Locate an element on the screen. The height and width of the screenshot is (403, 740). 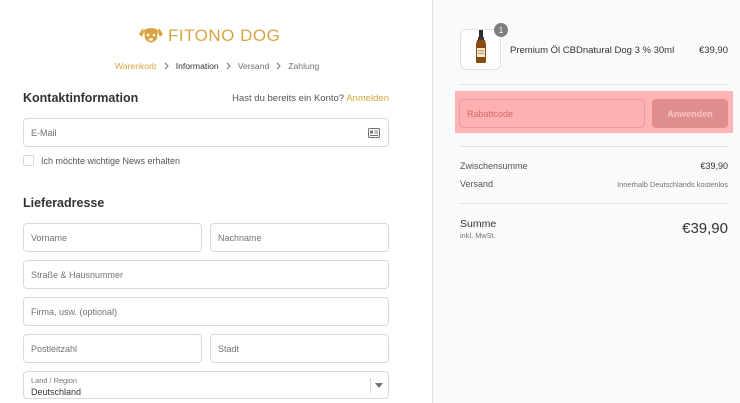
breadcrumb: Warenkorb Information Versand Zahlung is located at coordinates (217, 66).